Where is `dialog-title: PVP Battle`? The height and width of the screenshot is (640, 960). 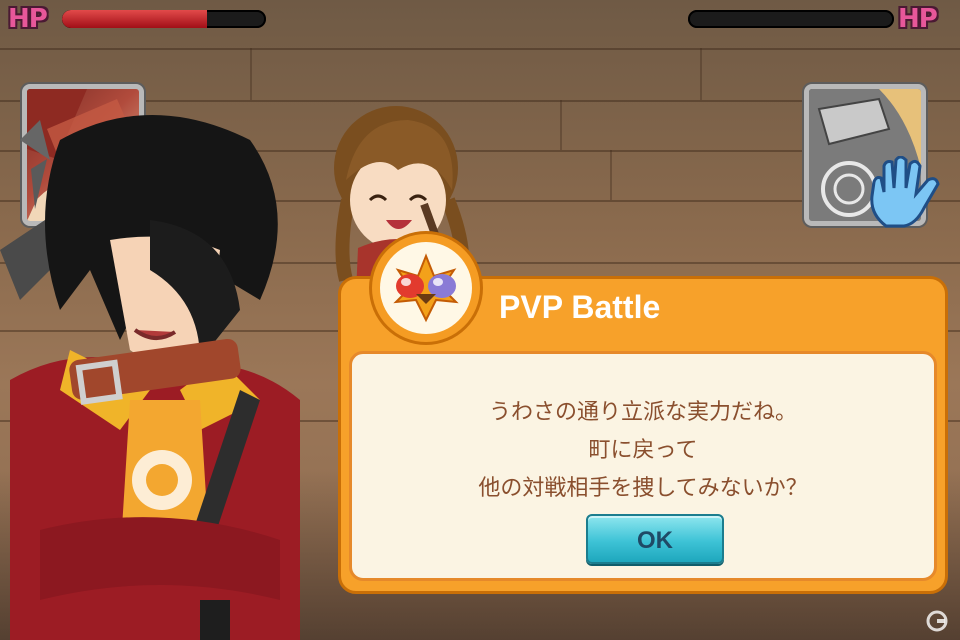
dialog-title: PVP Battle is located at coordinates (580, 307).